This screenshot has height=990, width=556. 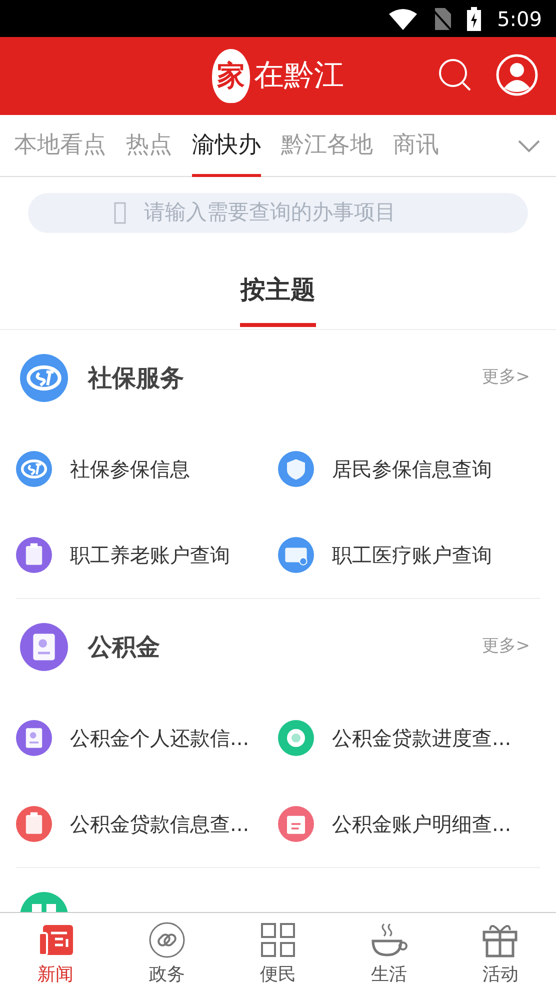 What do you see at coordinates (124, 647) in the screenshot?
I see `section-title: 公积金` at bounding box center [124, 647].